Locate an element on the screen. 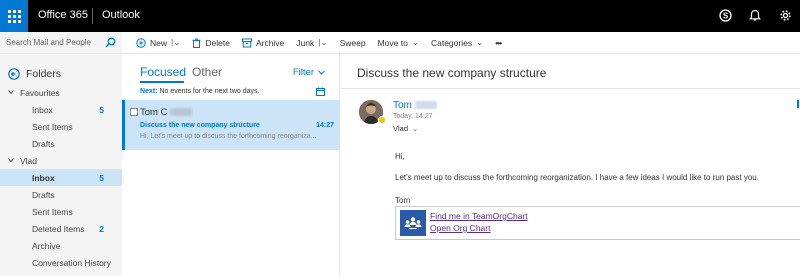  favourites-group: Favourites is located at coordinates (61, 92).